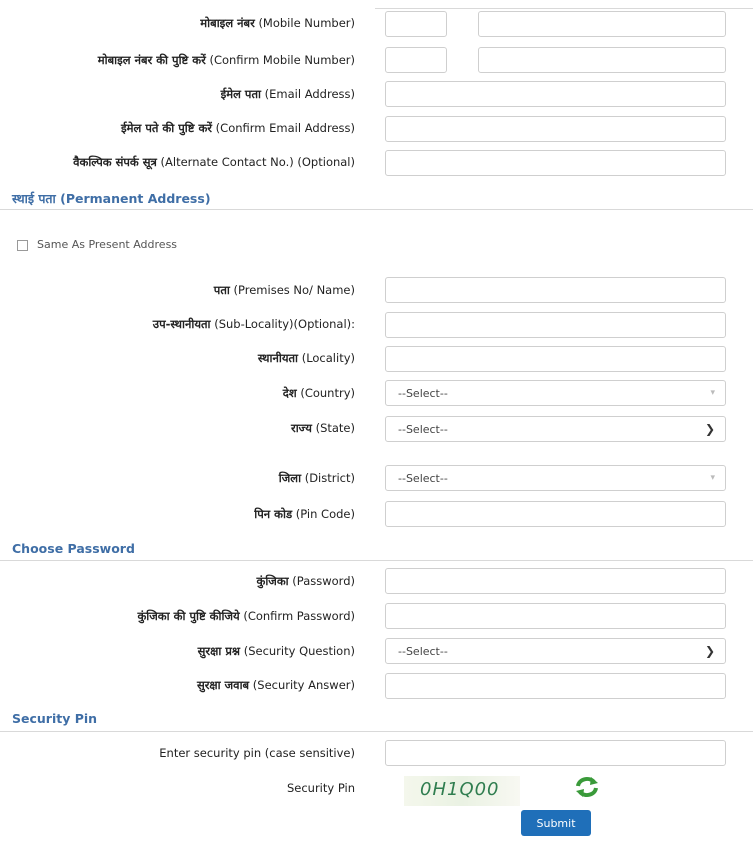 The height and width of the screenshot is (843, 753). I want to click on locality-label: स्थानीयता (Locality), so click(306, 358).